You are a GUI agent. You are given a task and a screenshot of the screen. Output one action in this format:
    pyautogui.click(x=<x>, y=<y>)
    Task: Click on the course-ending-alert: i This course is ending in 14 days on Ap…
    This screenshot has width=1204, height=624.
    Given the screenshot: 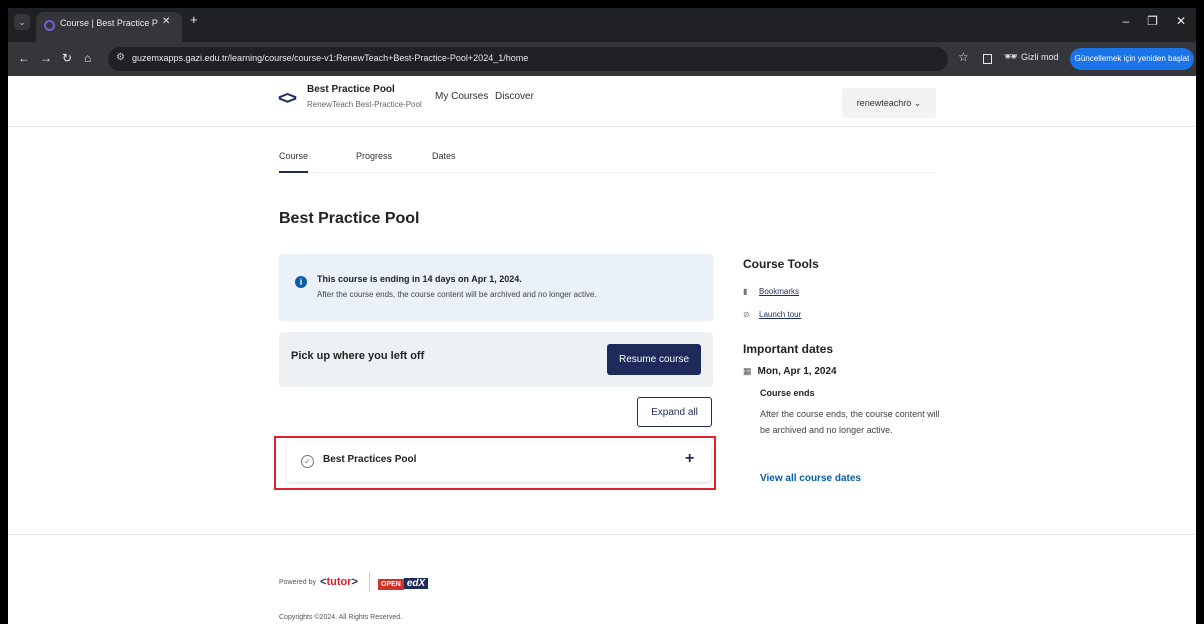 What is the action you would take?
    pyautogui.click(x=496, y=287)
    